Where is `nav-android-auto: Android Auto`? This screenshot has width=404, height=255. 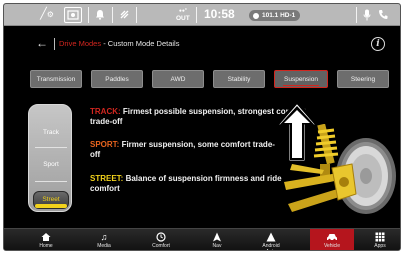
nav-android-auto: Android Auto is located at coordinates (271, 239).